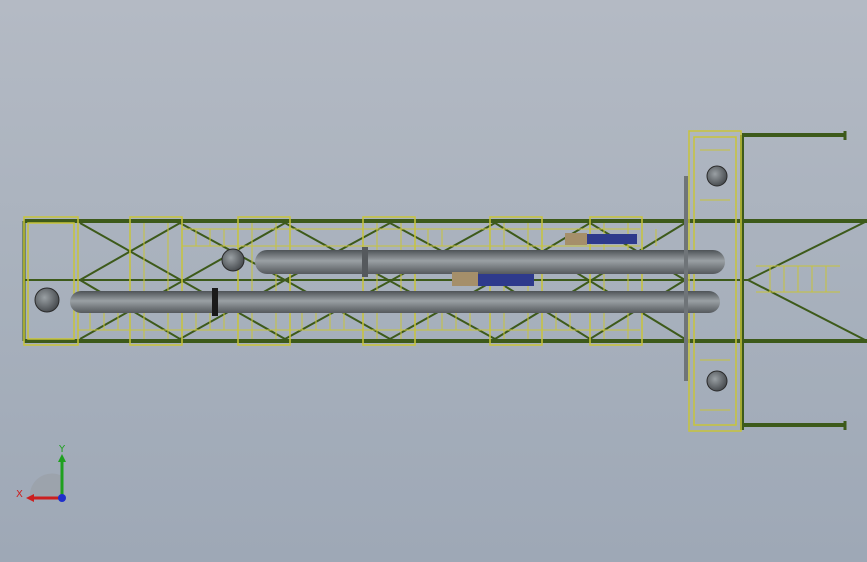  What do you see at coordinates (215, 302) in the screenshot?
I see `lower-vessel-flange` at bounding box center [215, 302].